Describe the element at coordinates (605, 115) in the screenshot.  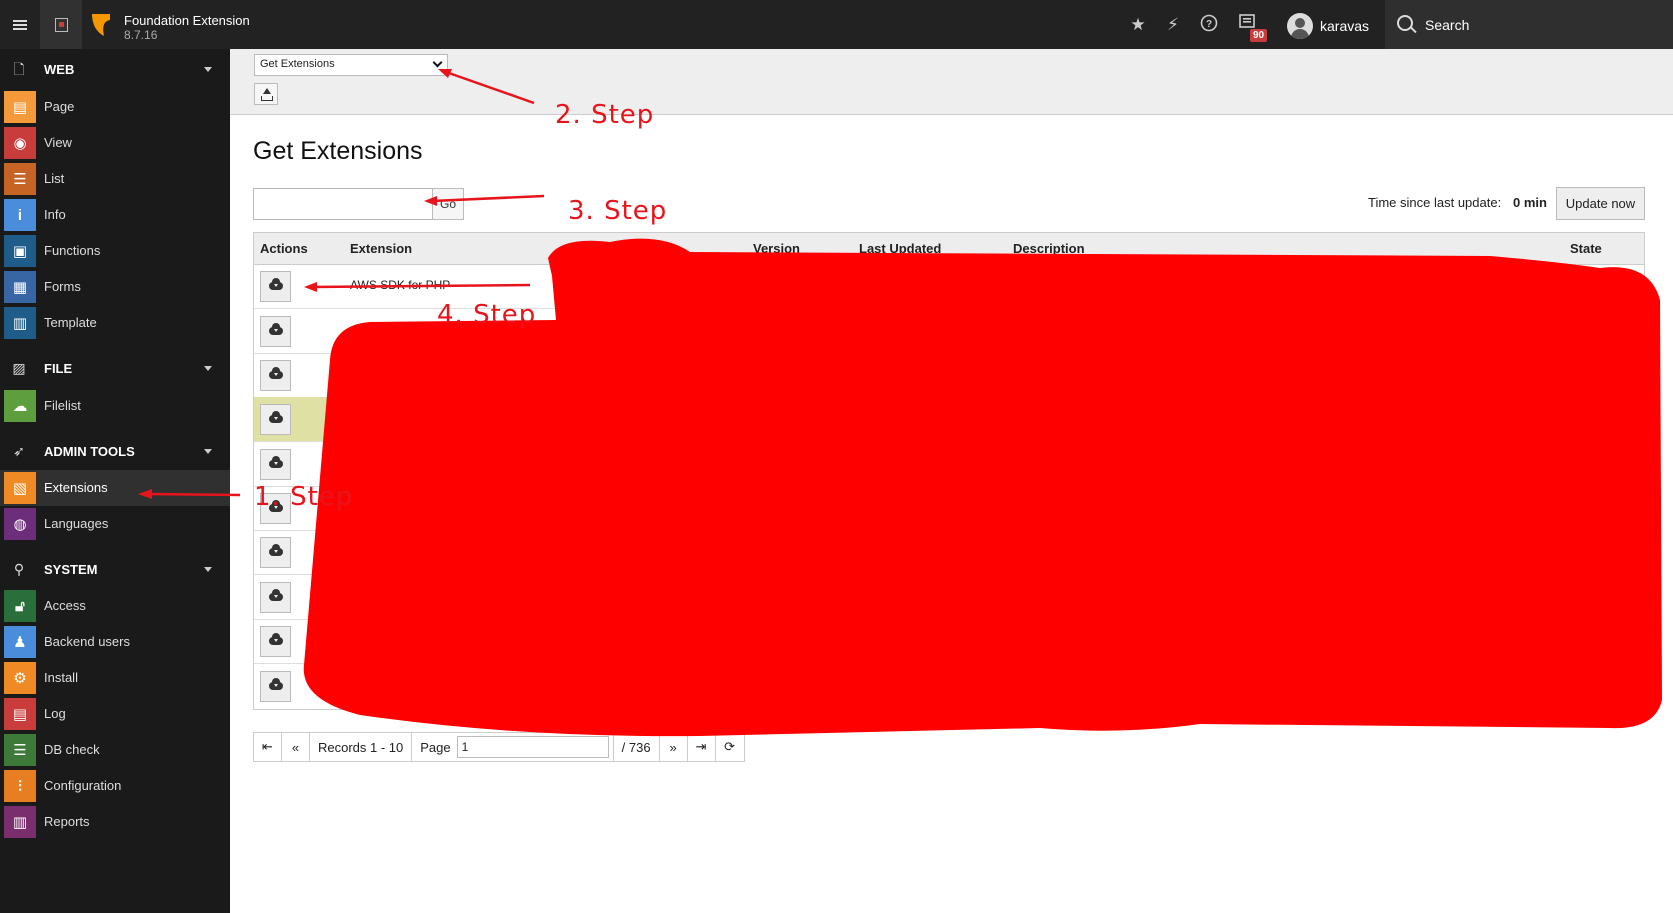
I see `annotation-step-2: 2. Step` at that location.